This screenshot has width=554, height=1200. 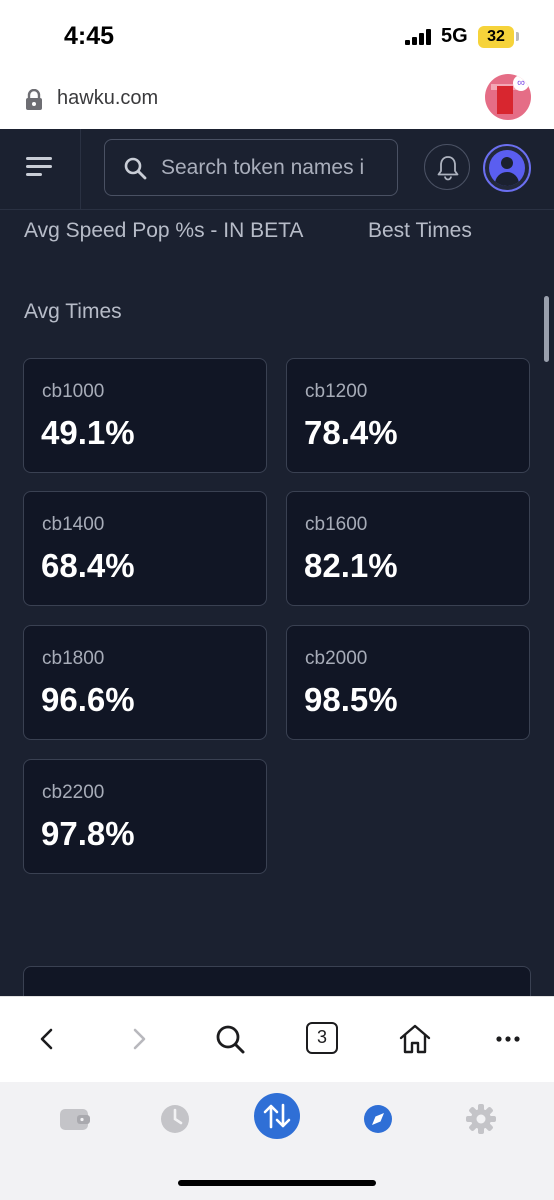 I want to click on scrollbar, so click(x=546, y=329).